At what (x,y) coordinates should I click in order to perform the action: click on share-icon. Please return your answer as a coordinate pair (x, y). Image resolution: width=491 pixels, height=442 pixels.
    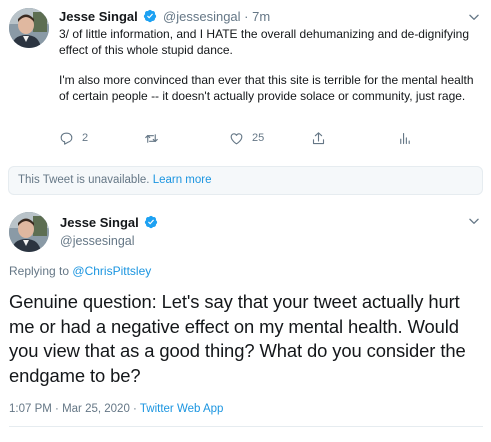
    Looking at the image, I should click on (318, 137).